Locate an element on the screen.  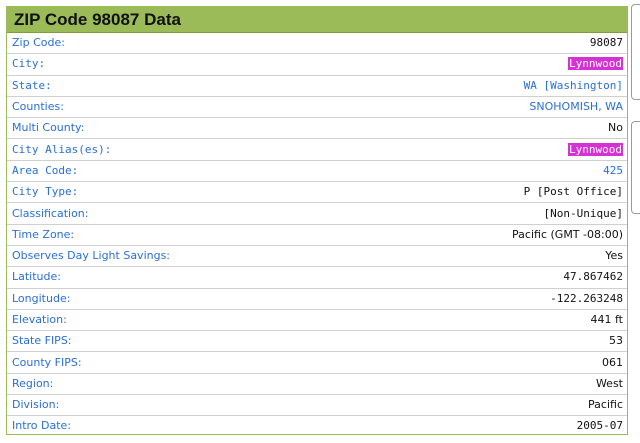
table-row: Region: West is located at coordinates (317, 383).